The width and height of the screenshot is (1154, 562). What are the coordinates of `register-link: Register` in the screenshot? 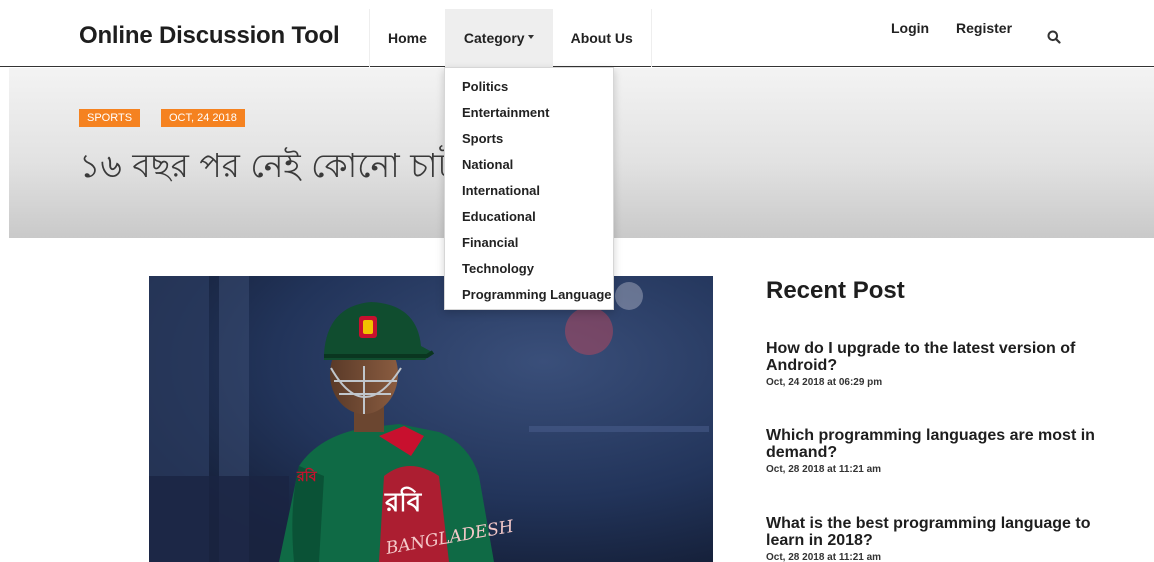 It's located at (984, 28).